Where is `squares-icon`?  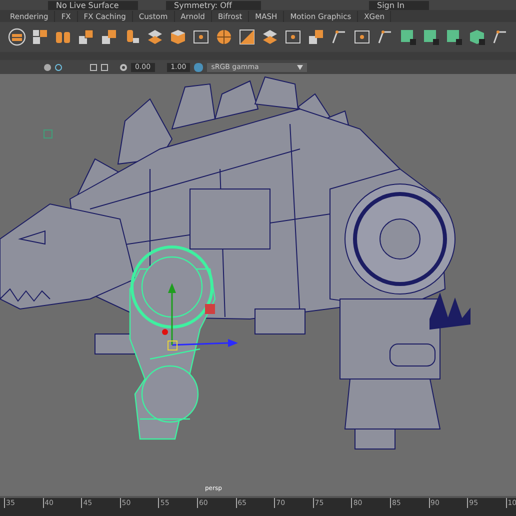 squares-icon is located at coordinates (247, 37).